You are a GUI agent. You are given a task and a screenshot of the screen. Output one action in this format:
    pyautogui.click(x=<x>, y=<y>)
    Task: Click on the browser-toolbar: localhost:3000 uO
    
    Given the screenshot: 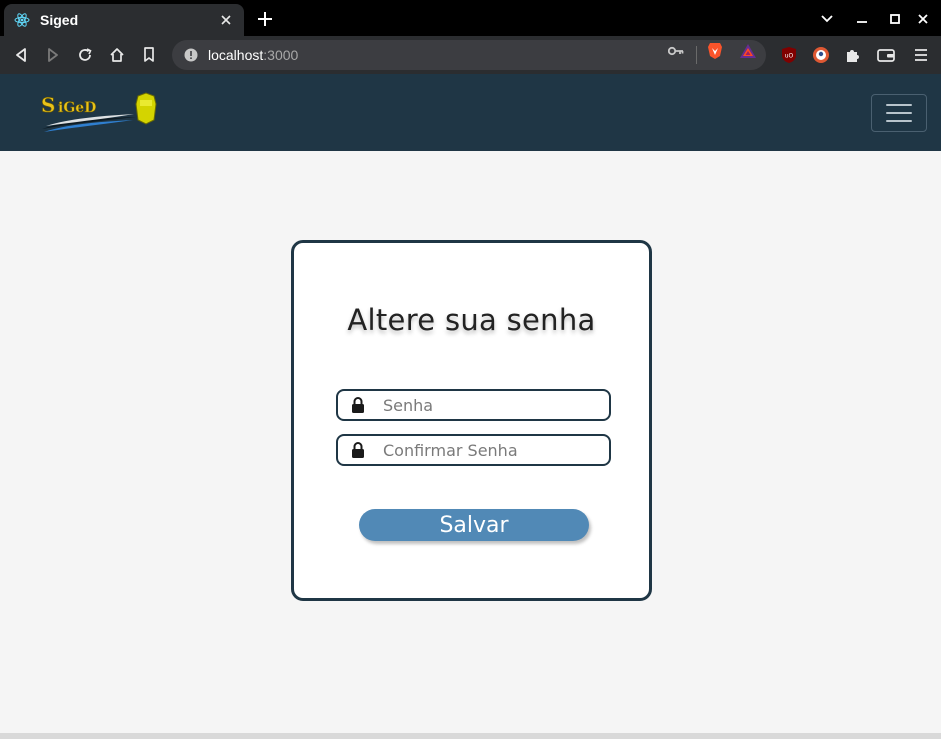 What is the action you would take?
    pyautogui.click(x=470, y=55)
    